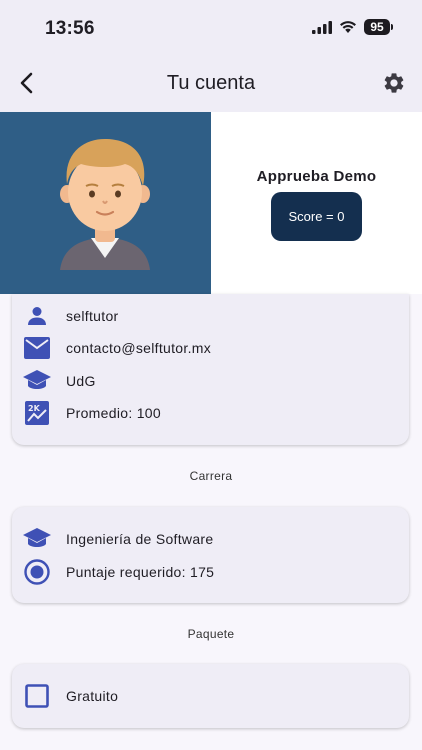 Image resolution: width=422 pixels, height=750 pixels. Describe the element at coordinates (92, 316) in the screenshot. I see `username-label: selftutor` at that location.